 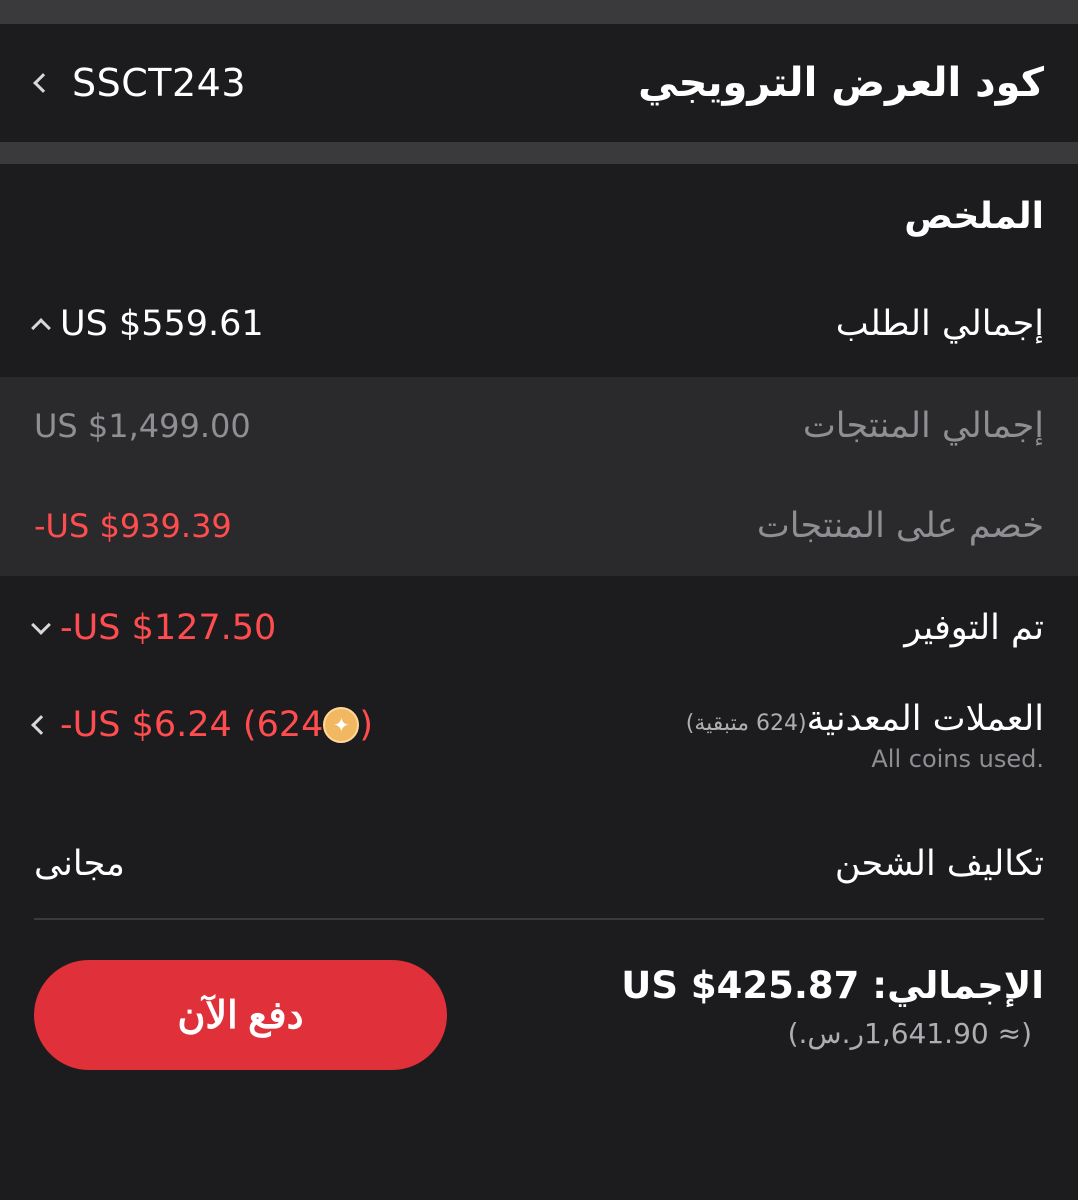 I want to click on coins-value: -US $6.24 (624 ✦), so click(x=216, y=725).